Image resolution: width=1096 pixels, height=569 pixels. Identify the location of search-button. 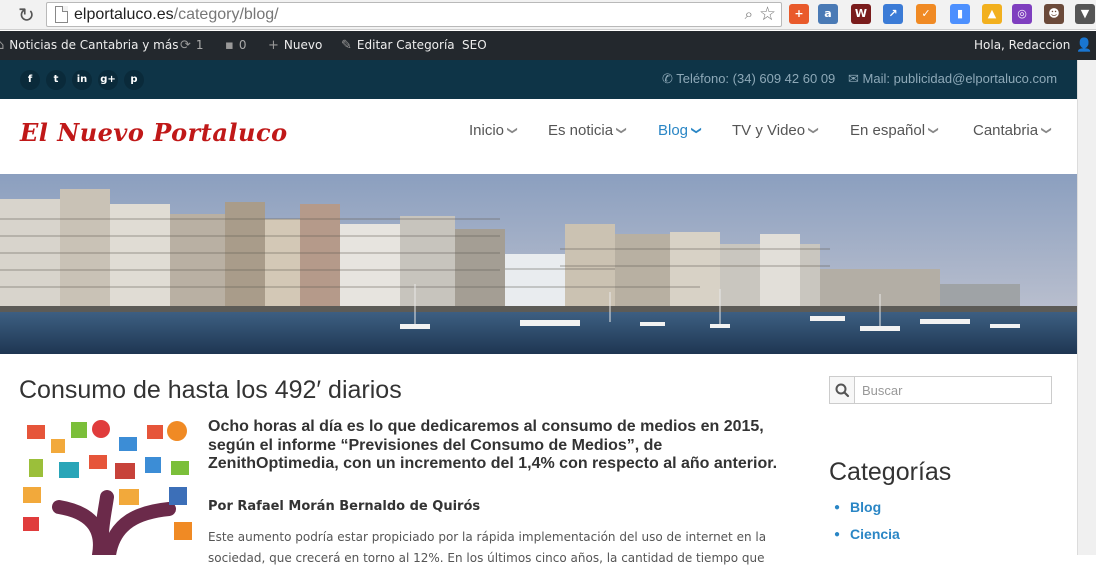
(842, 390).